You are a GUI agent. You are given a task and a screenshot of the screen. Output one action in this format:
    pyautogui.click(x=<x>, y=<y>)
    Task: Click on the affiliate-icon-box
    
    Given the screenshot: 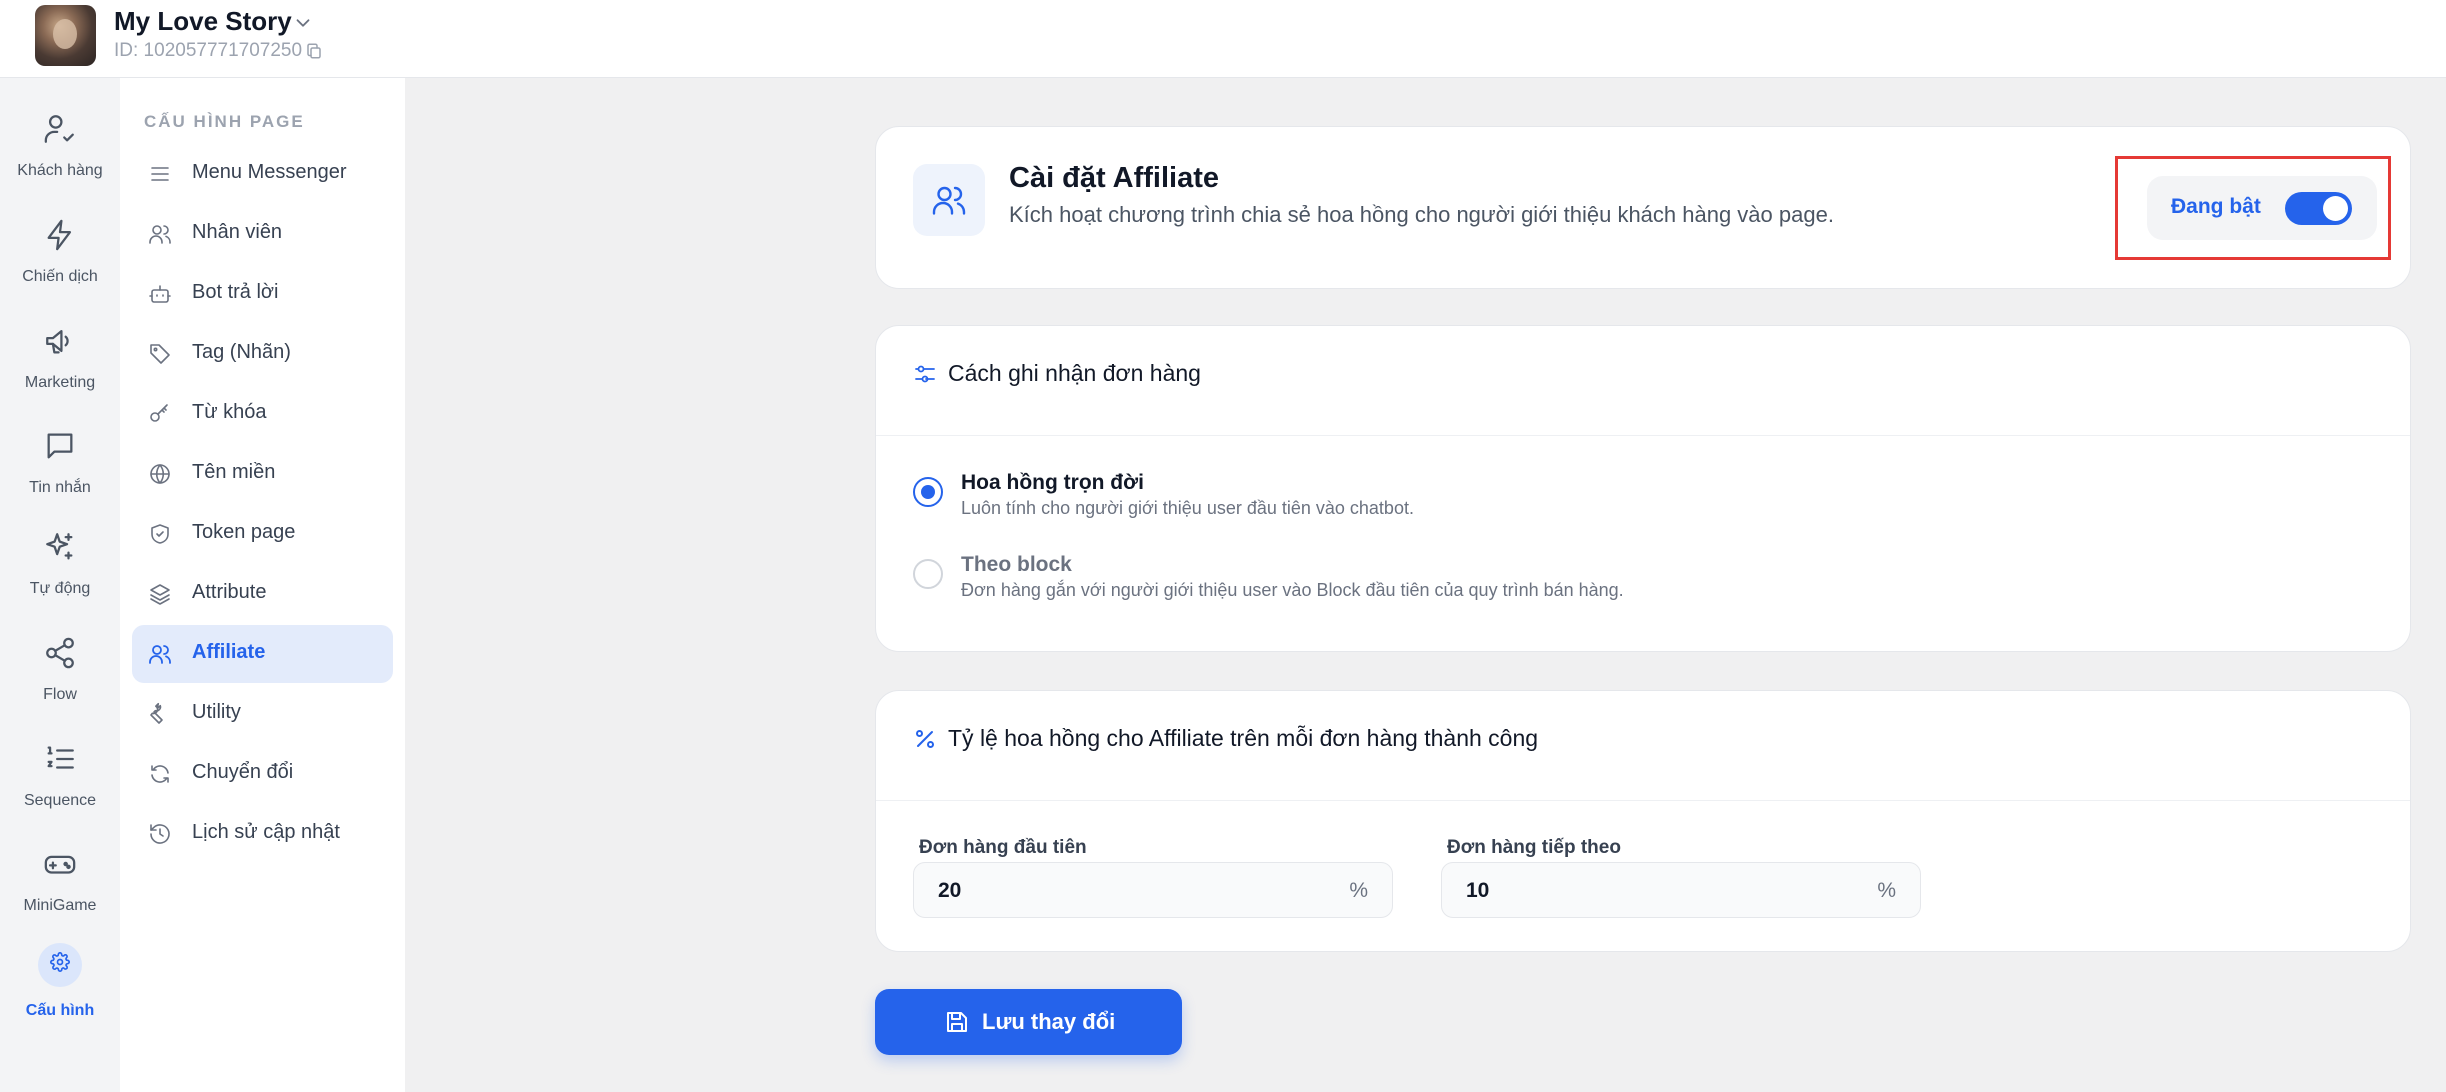 What is the action you would take?
    pyautogui.click(x=949, y=200)
    